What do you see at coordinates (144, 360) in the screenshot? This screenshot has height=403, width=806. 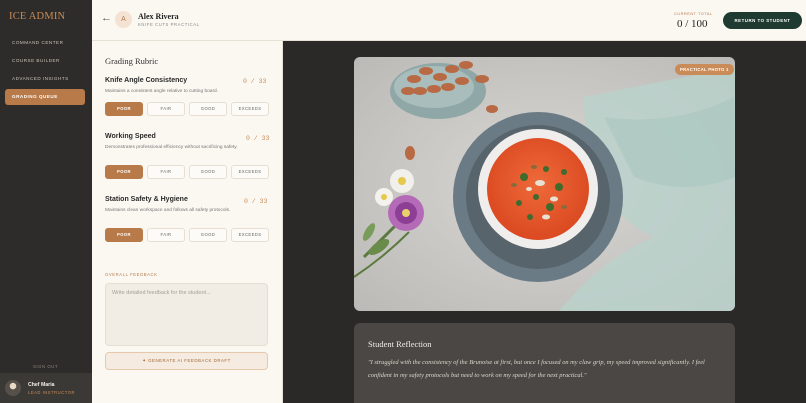 I see `sparkle-icon: ✦` at bounding box center [144, 360].